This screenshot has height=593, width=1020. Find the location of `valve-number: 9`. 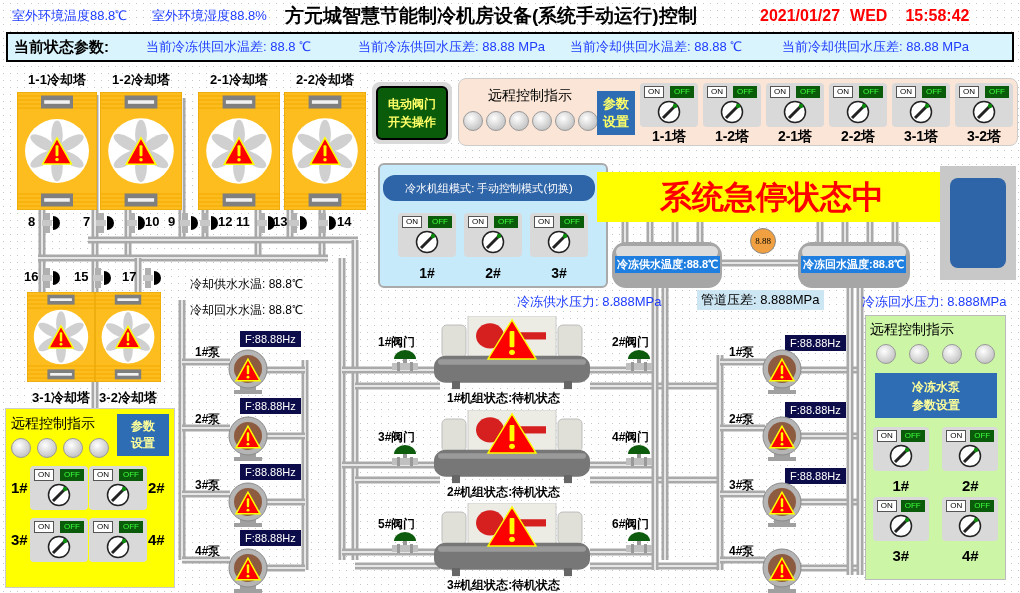

valve-number: 9 is located at coordinates (172, 222).